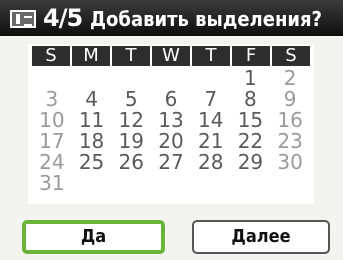  Describe the element at coordinates (92, 56) in the screenshot. I see `weekday-mon: M` at that location.